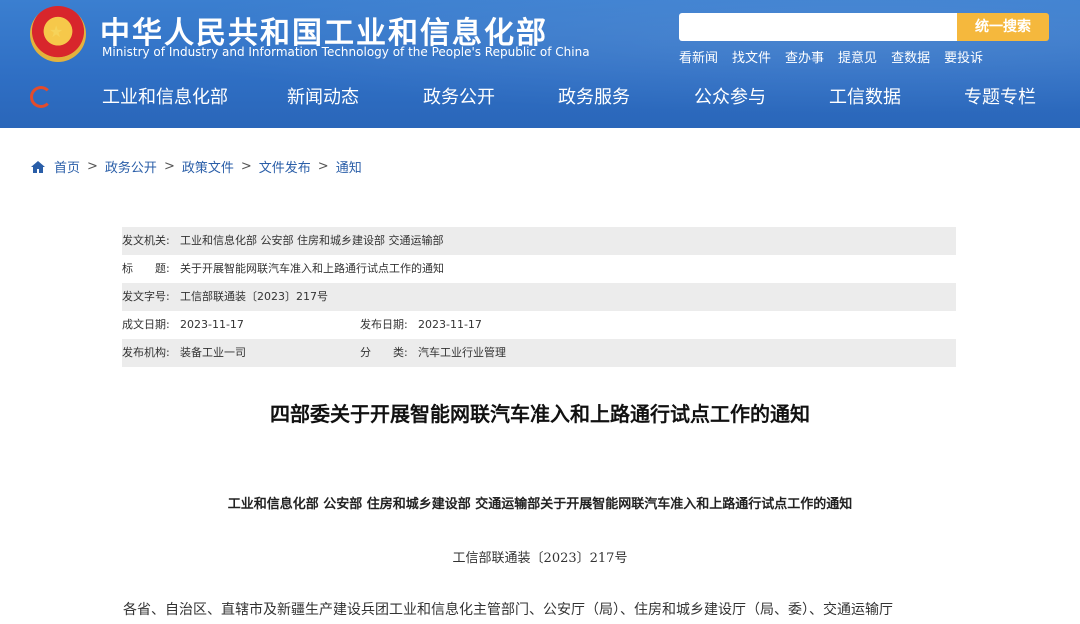 This screenshot has height=624, width=1080. I want to click on national-emblem-icon: ★, so click(58, 34).